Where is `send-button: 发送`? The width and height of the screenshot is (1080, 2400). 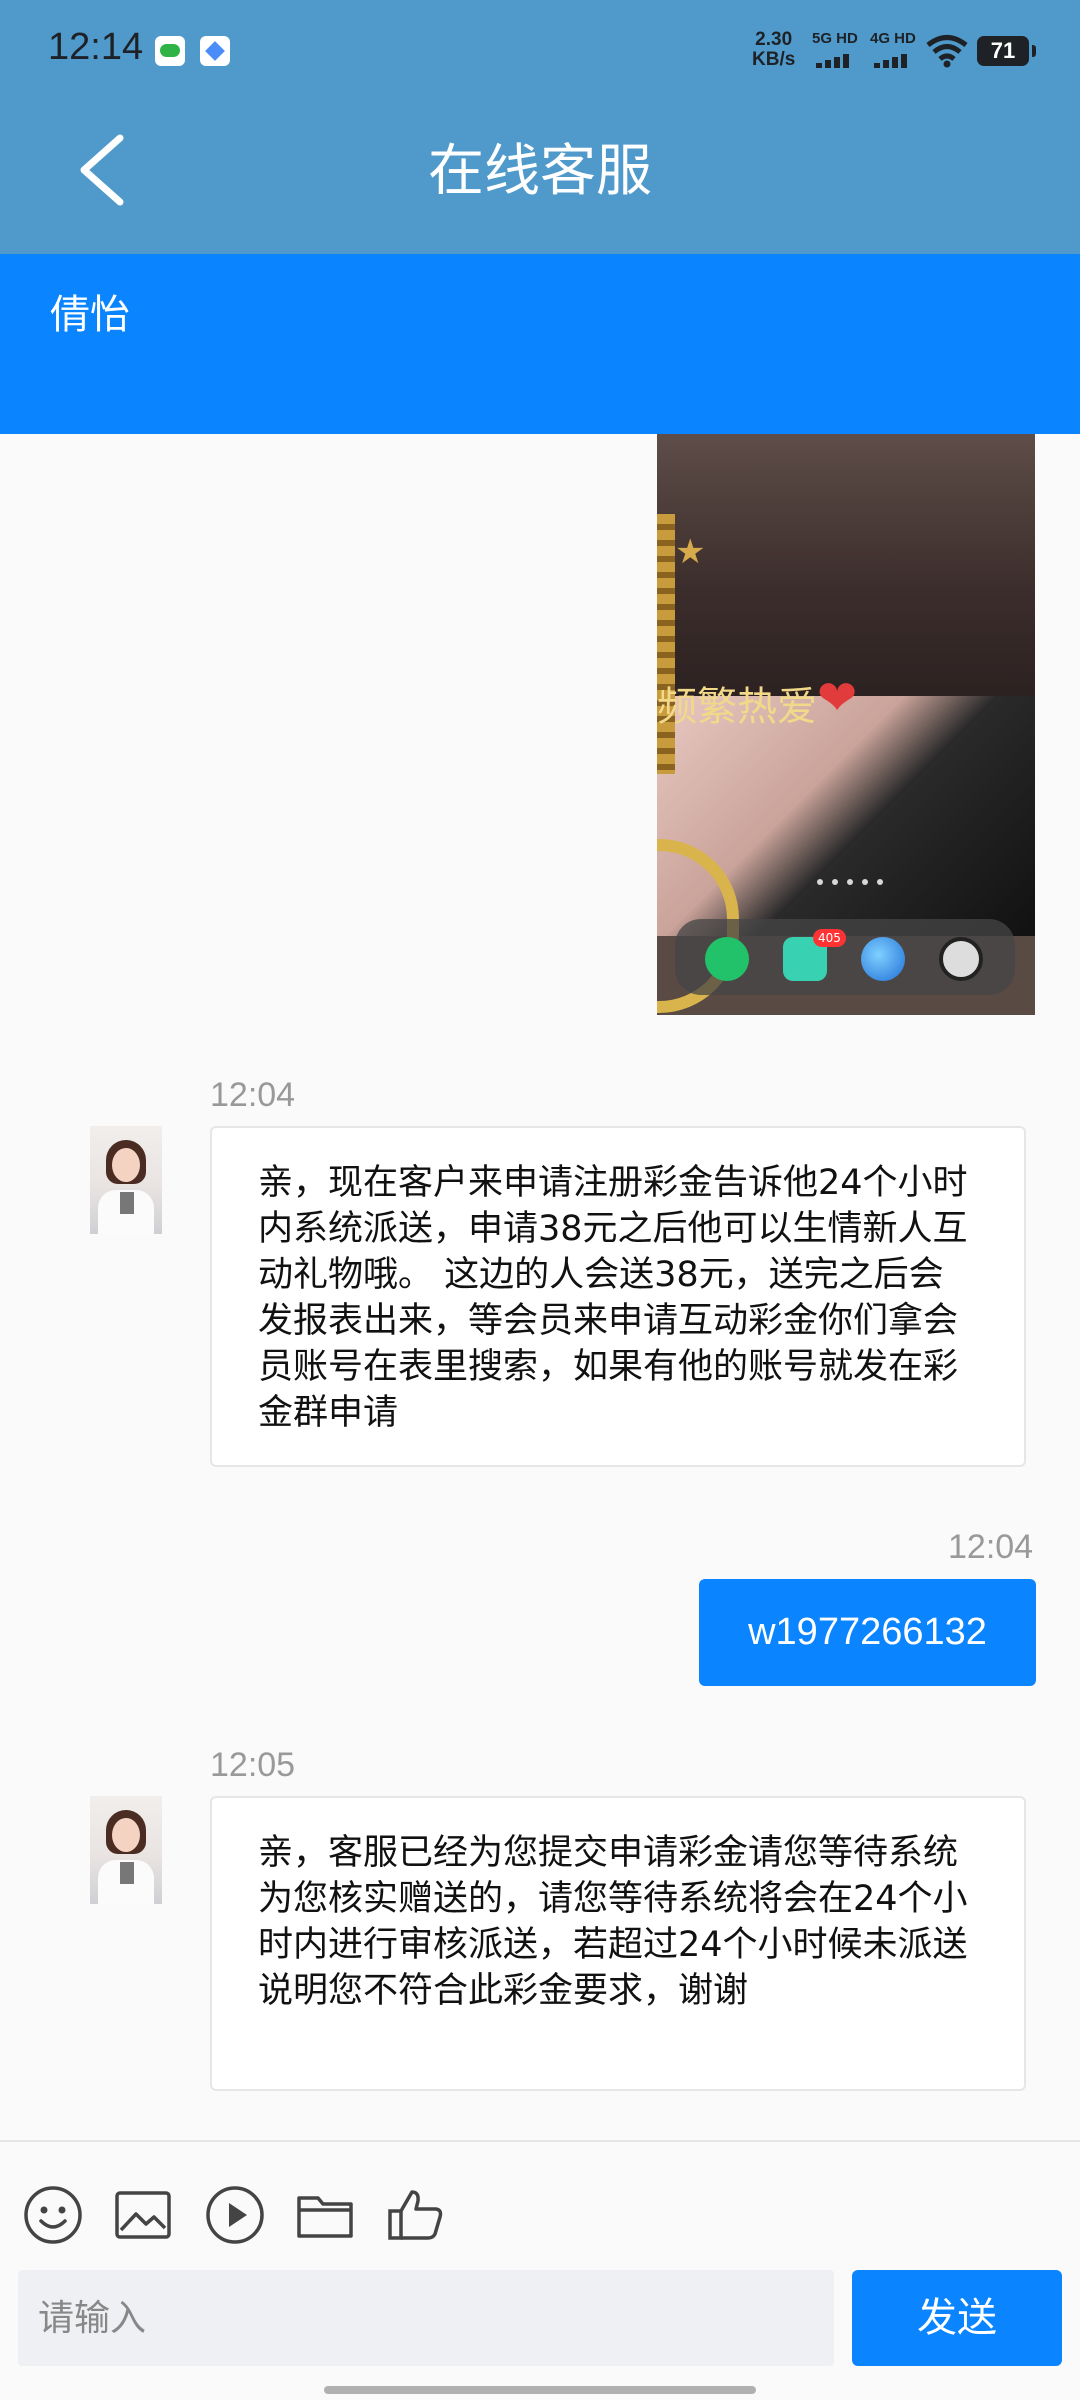
send-button: 发送 is located at coordinates (957, 2318).